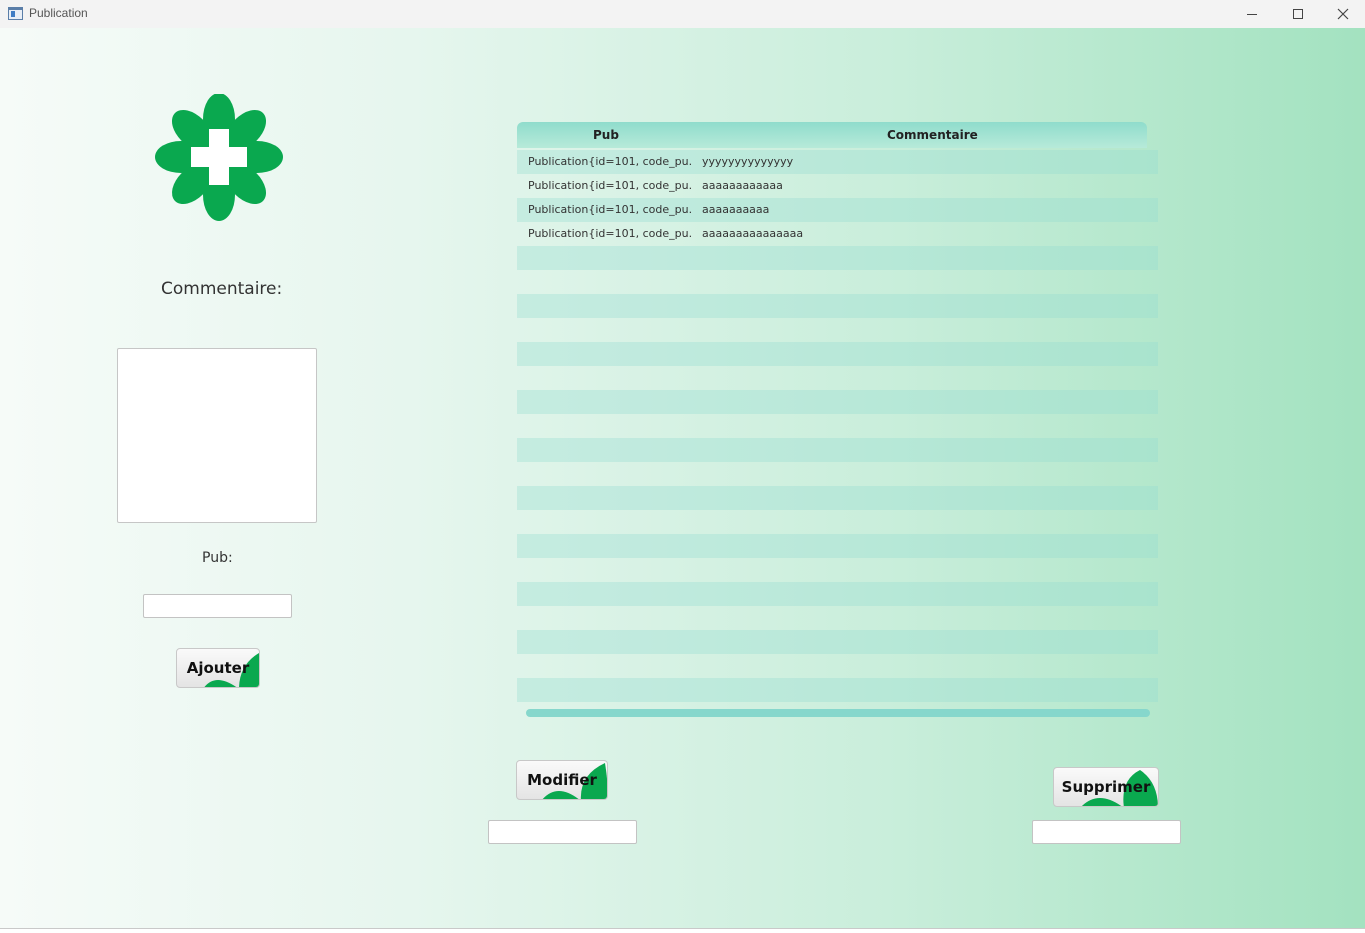  Describe the element at coordinates (838, 713) in the screenshot. I see `horizontal-scrollbar` at that location.